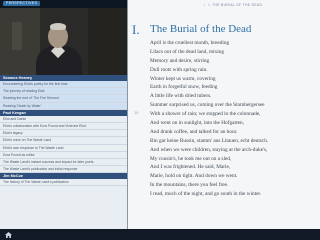  Describe the element at coordinates (63, 155) in the screenshot. I see `list-item: Ezra Pound as editor` at that location.